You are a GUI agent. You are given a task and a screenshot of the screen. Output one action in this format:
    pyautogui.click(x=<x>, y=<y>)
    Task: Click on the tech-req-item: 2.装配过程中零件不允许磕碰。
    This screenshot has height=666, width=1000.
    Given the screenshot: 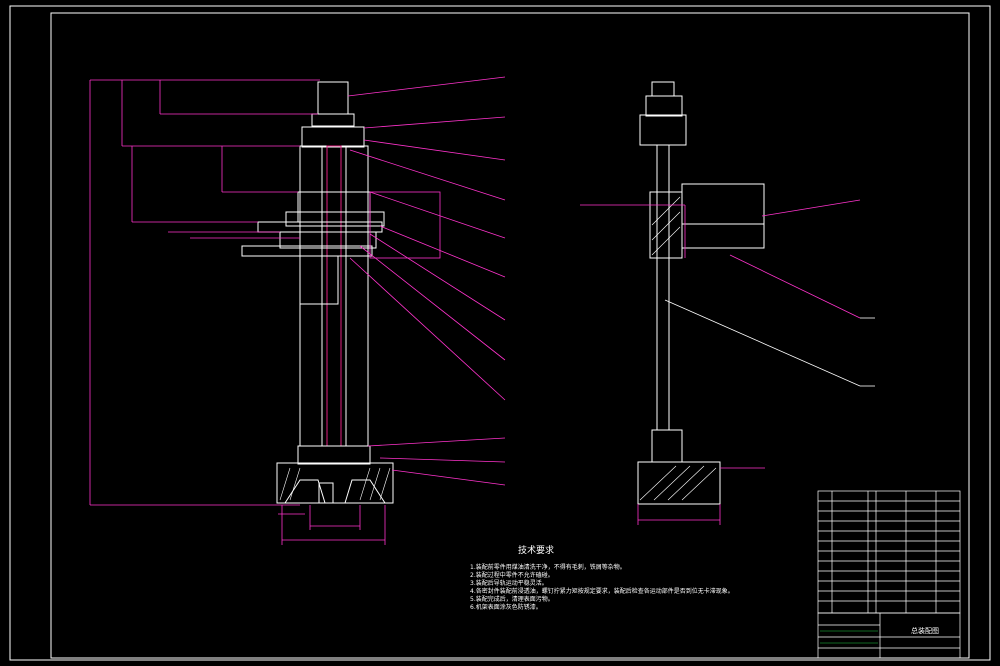 What is the action you would take?
    pyautogui.click(x=512, y=575)
    